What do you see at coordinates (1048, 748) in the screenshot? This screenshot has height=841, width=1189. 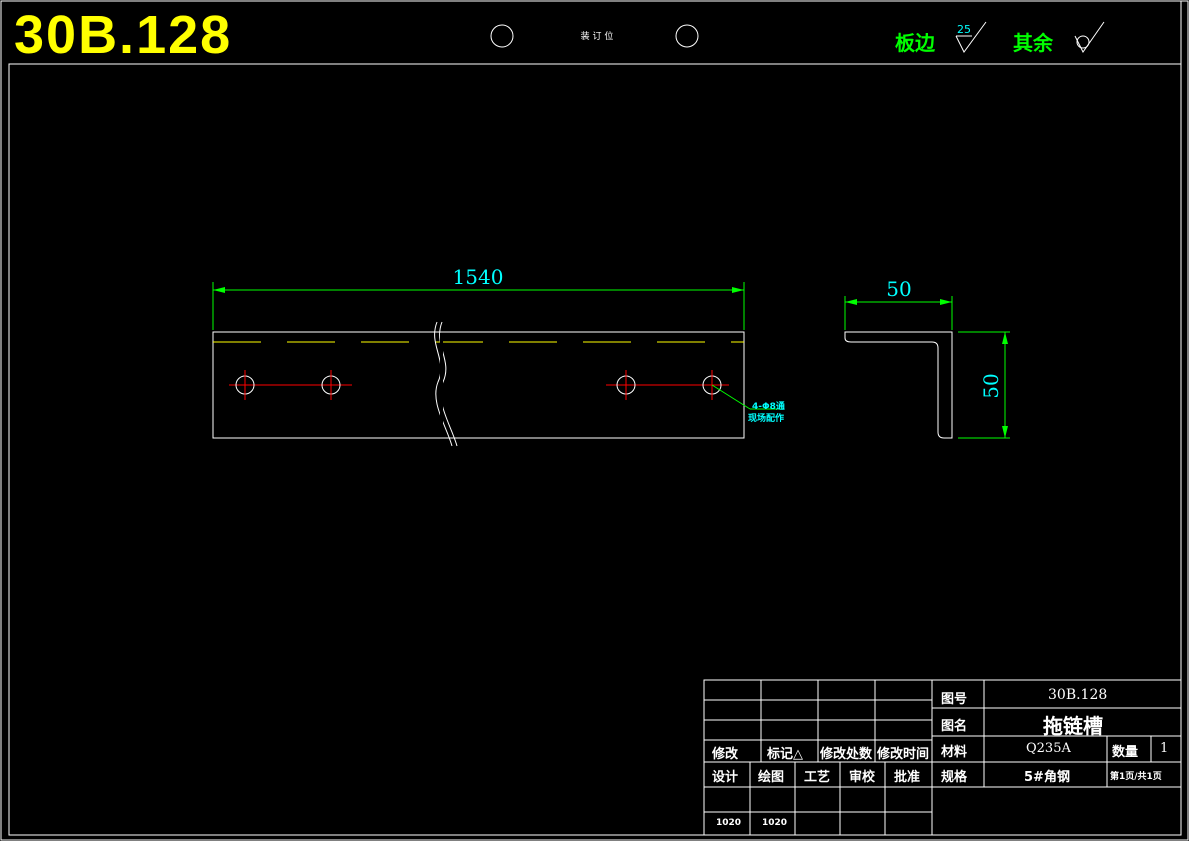 I see `material-value: Q235A` at bounding box center [1048, 748].